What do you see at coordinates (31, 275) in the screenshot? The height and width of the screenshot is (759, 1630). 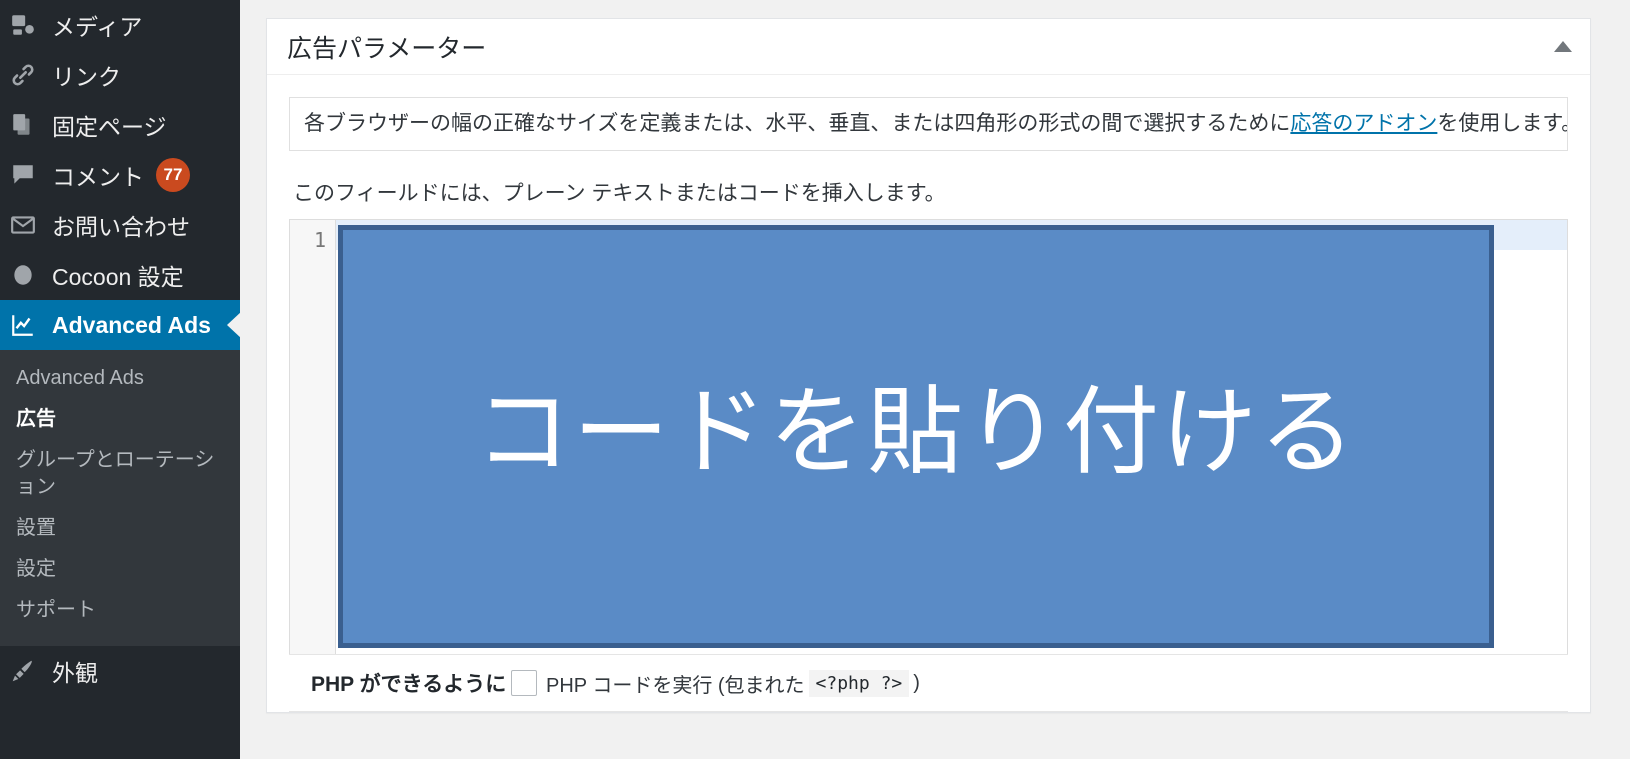 I see `circle-icon` at bounding box center [31, 275].